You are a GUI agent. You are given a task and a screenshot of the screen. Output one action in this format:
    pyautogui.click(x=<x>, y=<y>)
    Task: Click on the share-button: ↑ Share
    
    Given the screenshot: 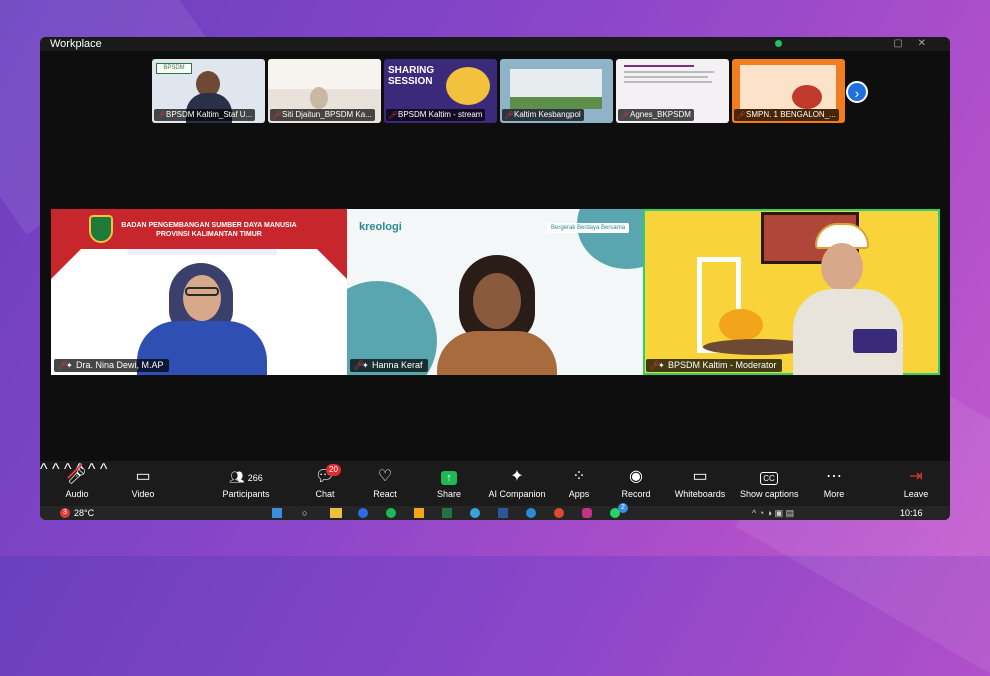 What is the action you would take?
    pyautogui.click(x=449, y=483)
    